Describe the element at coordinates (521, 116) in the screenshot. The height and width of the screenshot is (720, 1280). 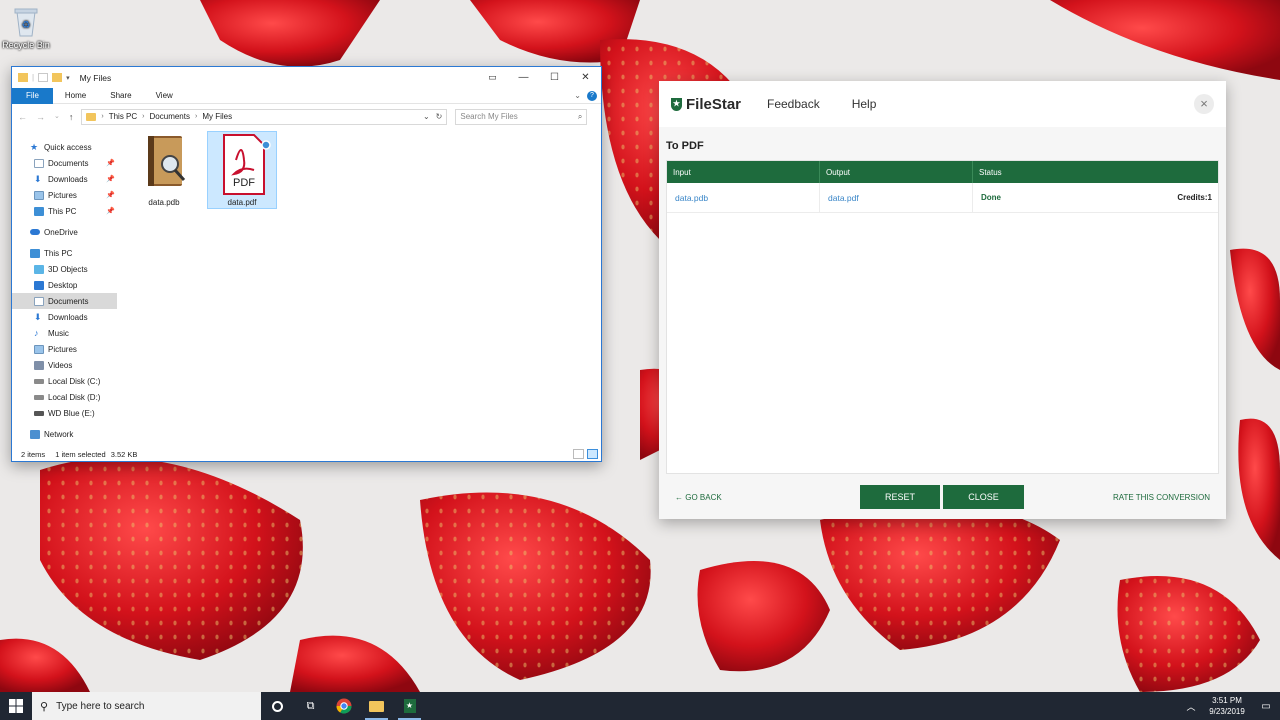
I see `search-input: Search My Files ⌕` at that location.